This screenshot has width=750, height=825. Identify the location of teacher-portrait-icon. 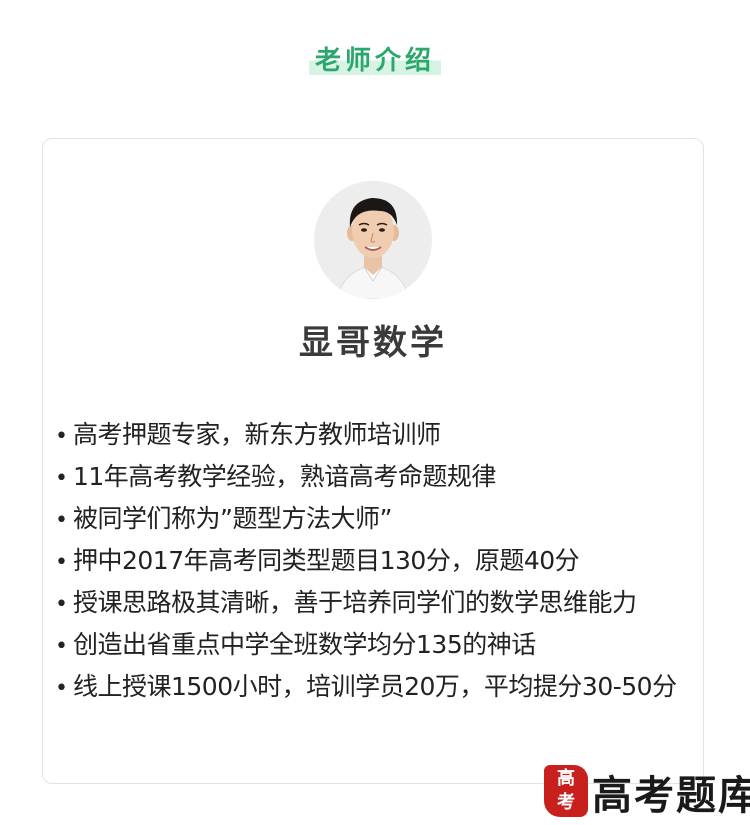
(373, 240).